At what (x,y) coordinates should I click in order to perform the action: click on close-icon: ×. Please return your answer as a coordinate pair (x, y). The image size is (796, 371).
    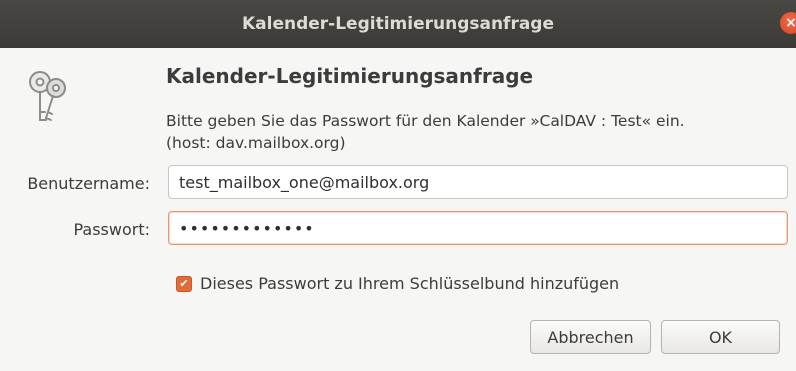
    Looking at the image, I should click on (790, 23).